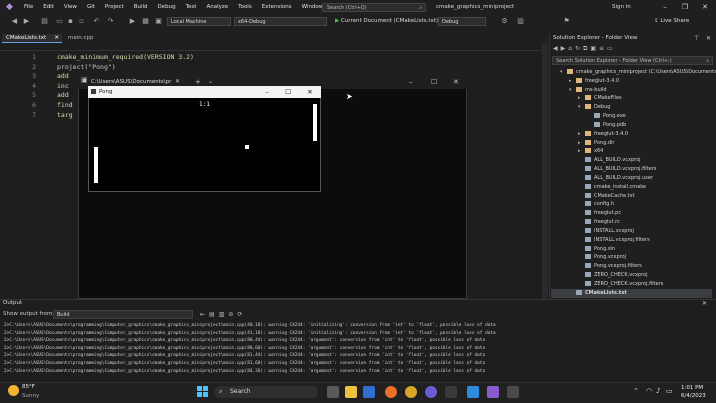 This screenshot has width=716, height=403. I want to click on tab-cmakelists: CMakeLists.txt ✕, so click(32, 38).